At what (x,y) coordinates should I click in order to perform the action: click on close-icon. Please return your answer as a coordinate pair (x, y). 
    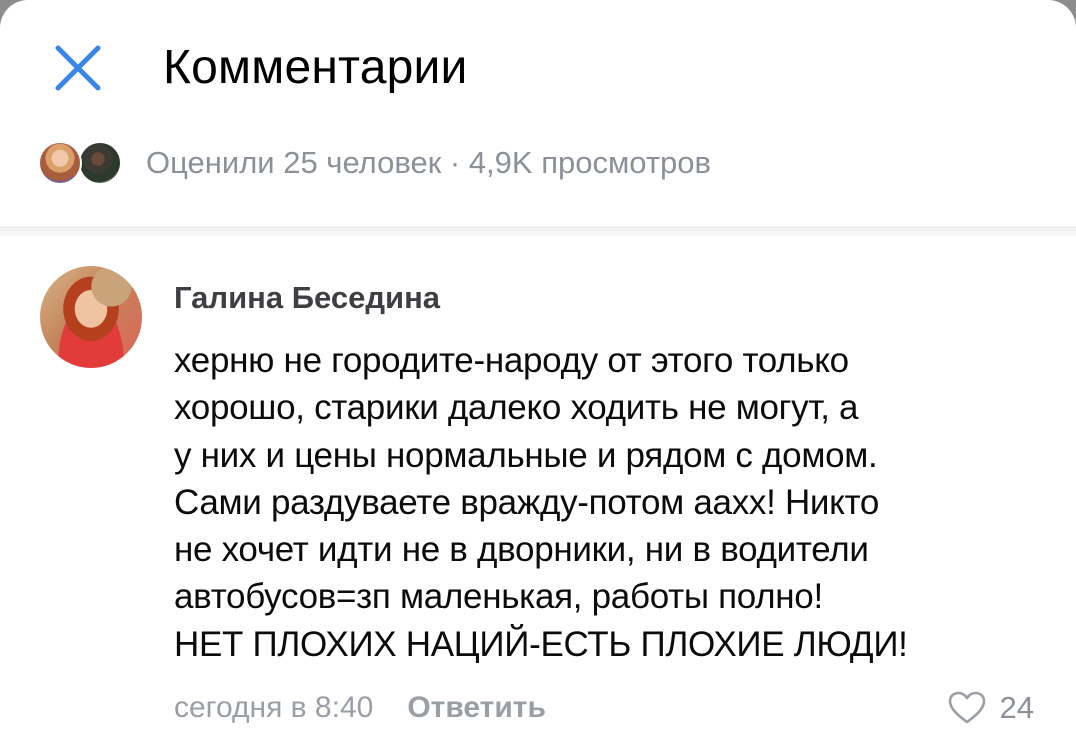
    Looking at the image, I should click on (78, 68).